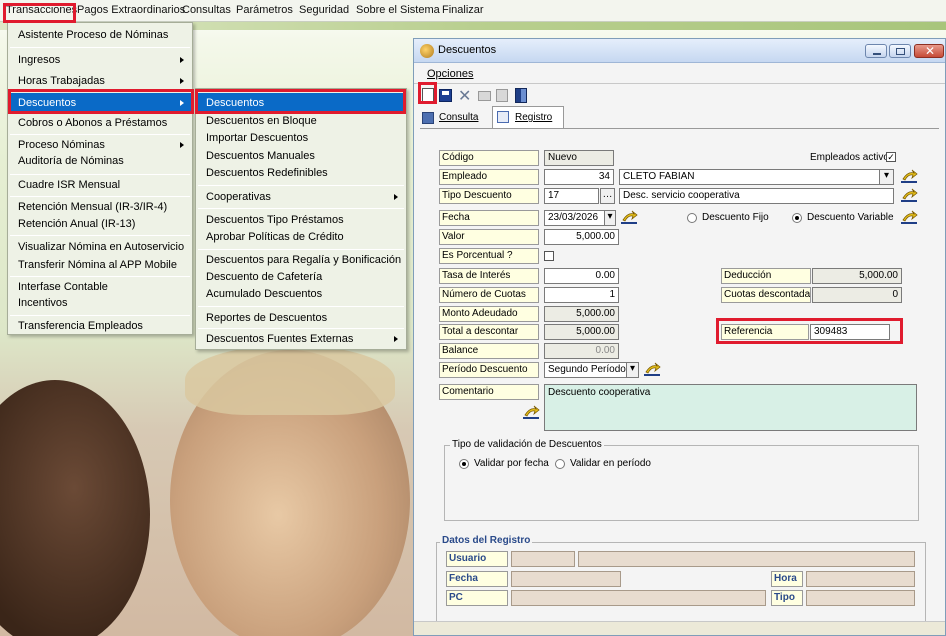  What do you see at coordinates (486, 540) in the screenshot?
I see `registro-title: Datos del Registro` at bounding box center [486, 540].